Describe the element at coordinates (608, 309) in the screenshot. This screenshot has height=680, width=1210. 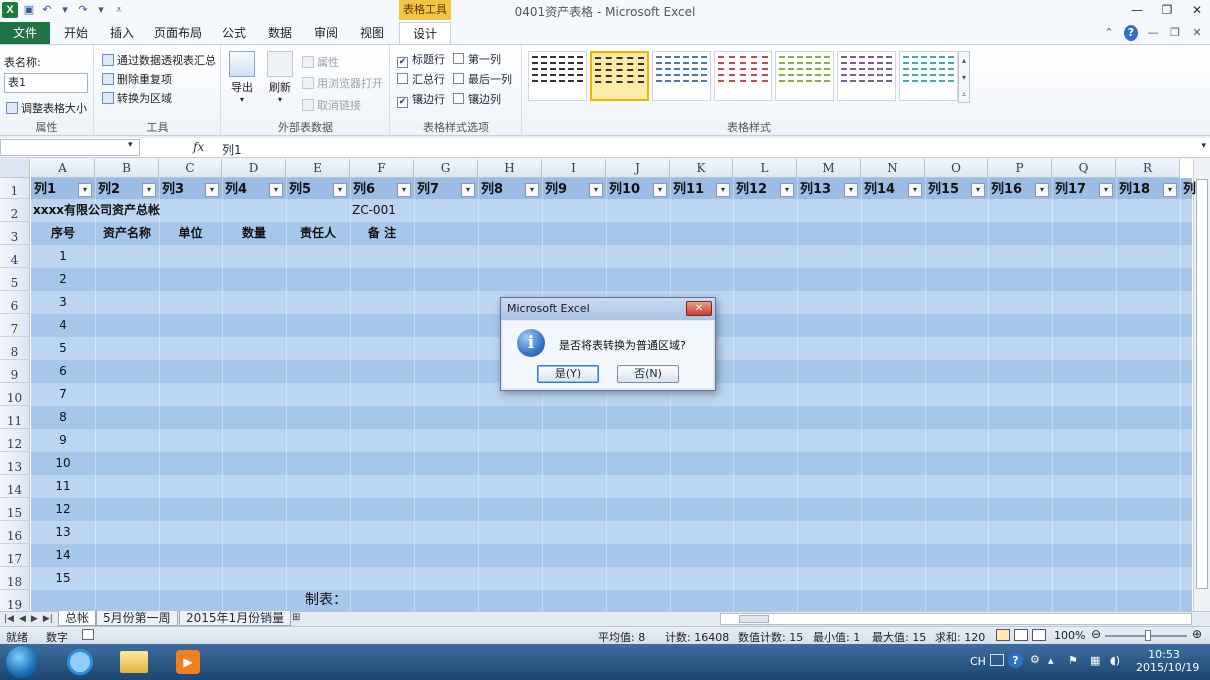
I see `dialog-title-bar: Microsoft Excel ✕` at that location.